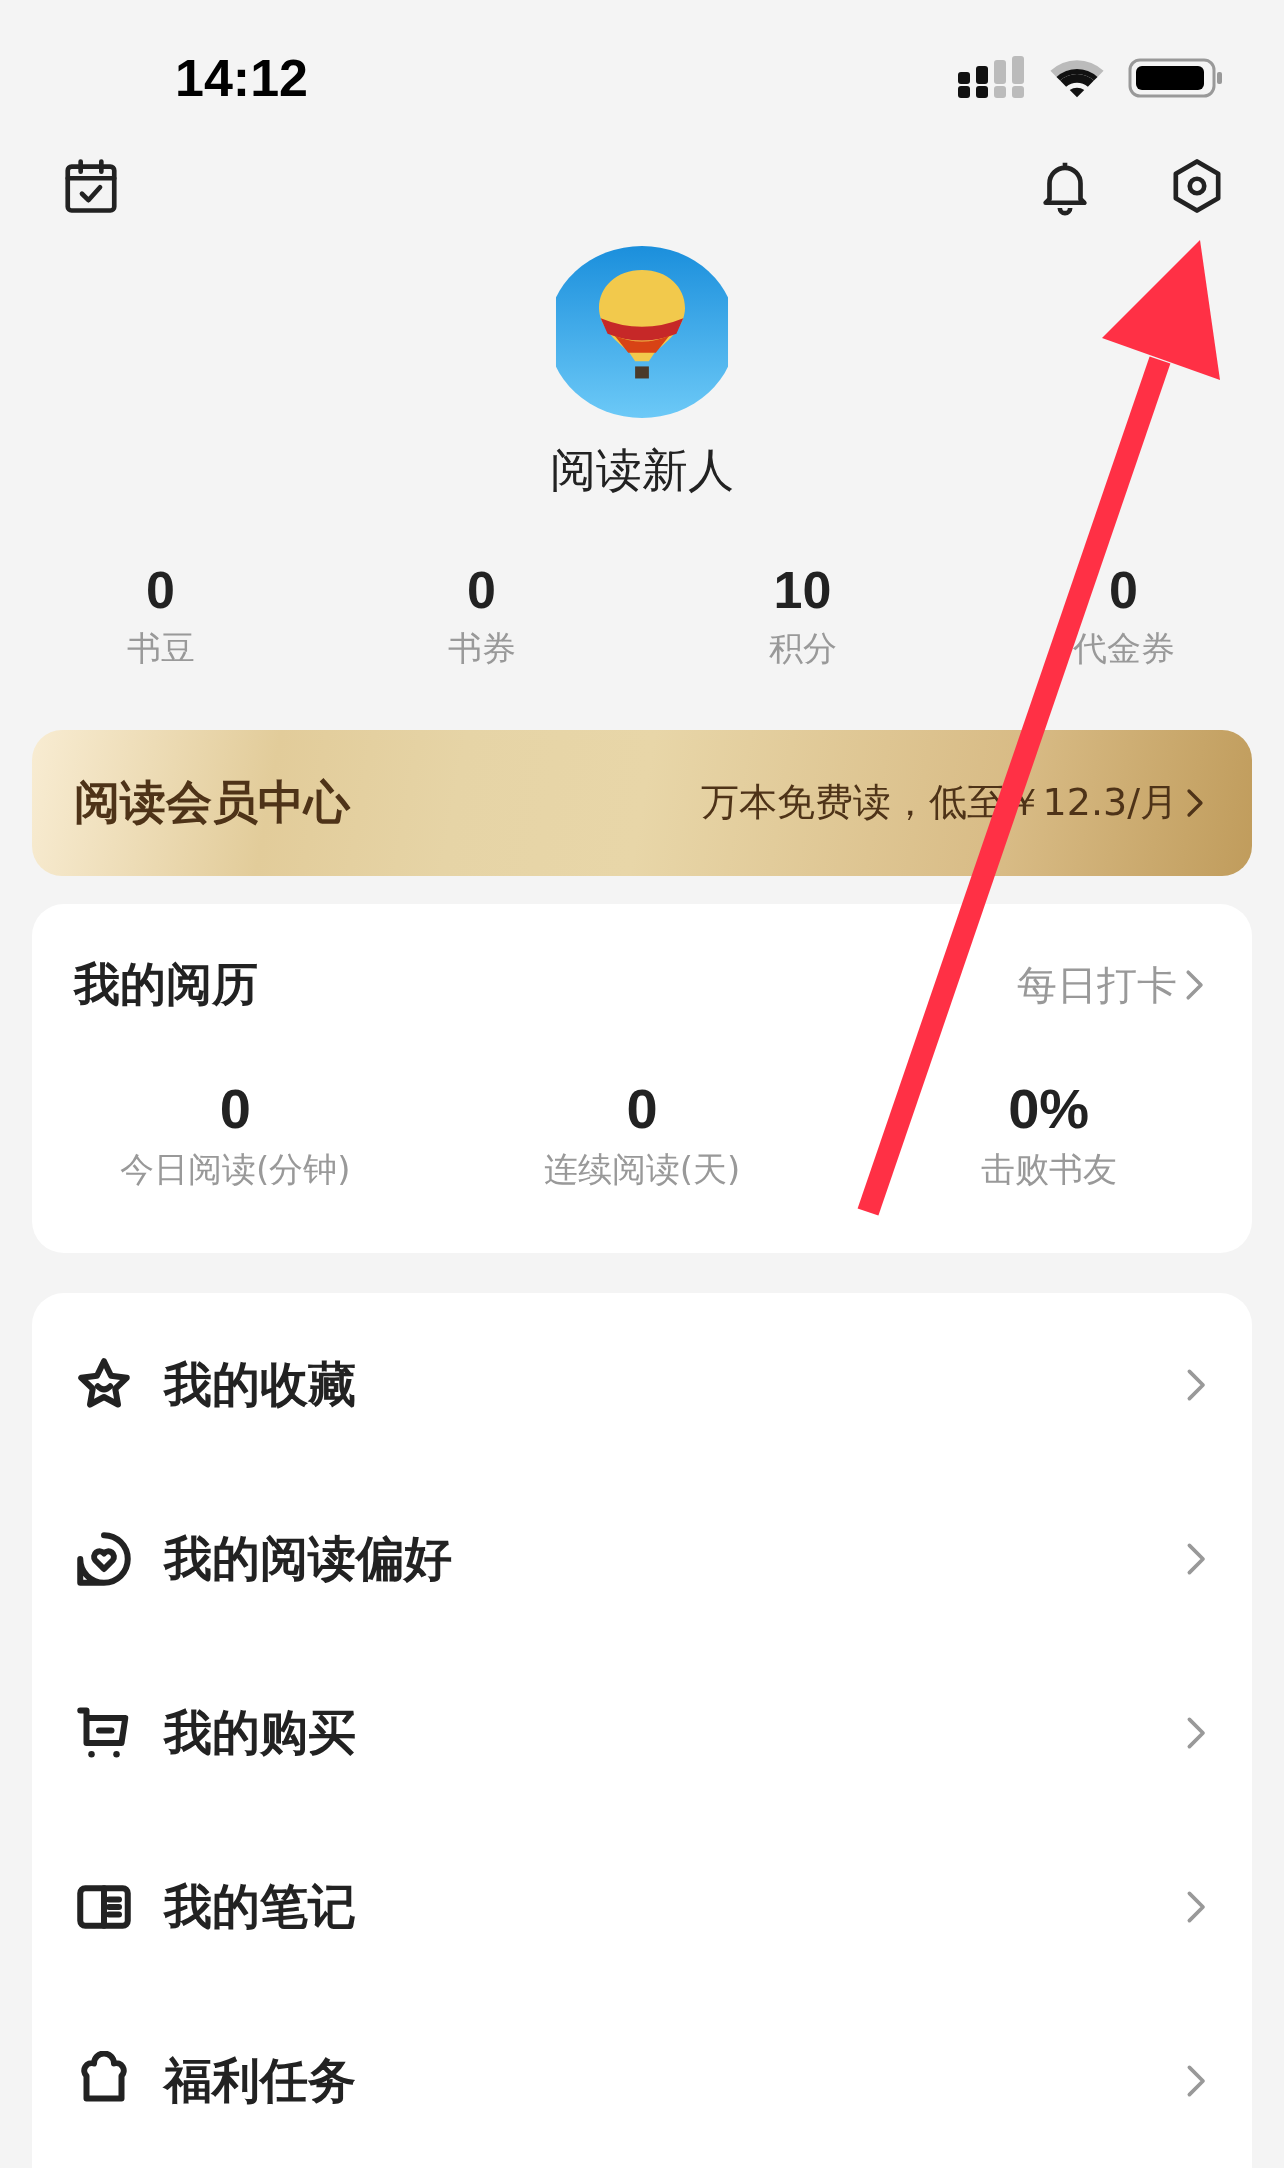 The width and height of the screenshot is (1284, 2168). What do you see at coordinates (992, 77) in the screenshot?
I see `signal-icon` at bounding box center [992, 77].